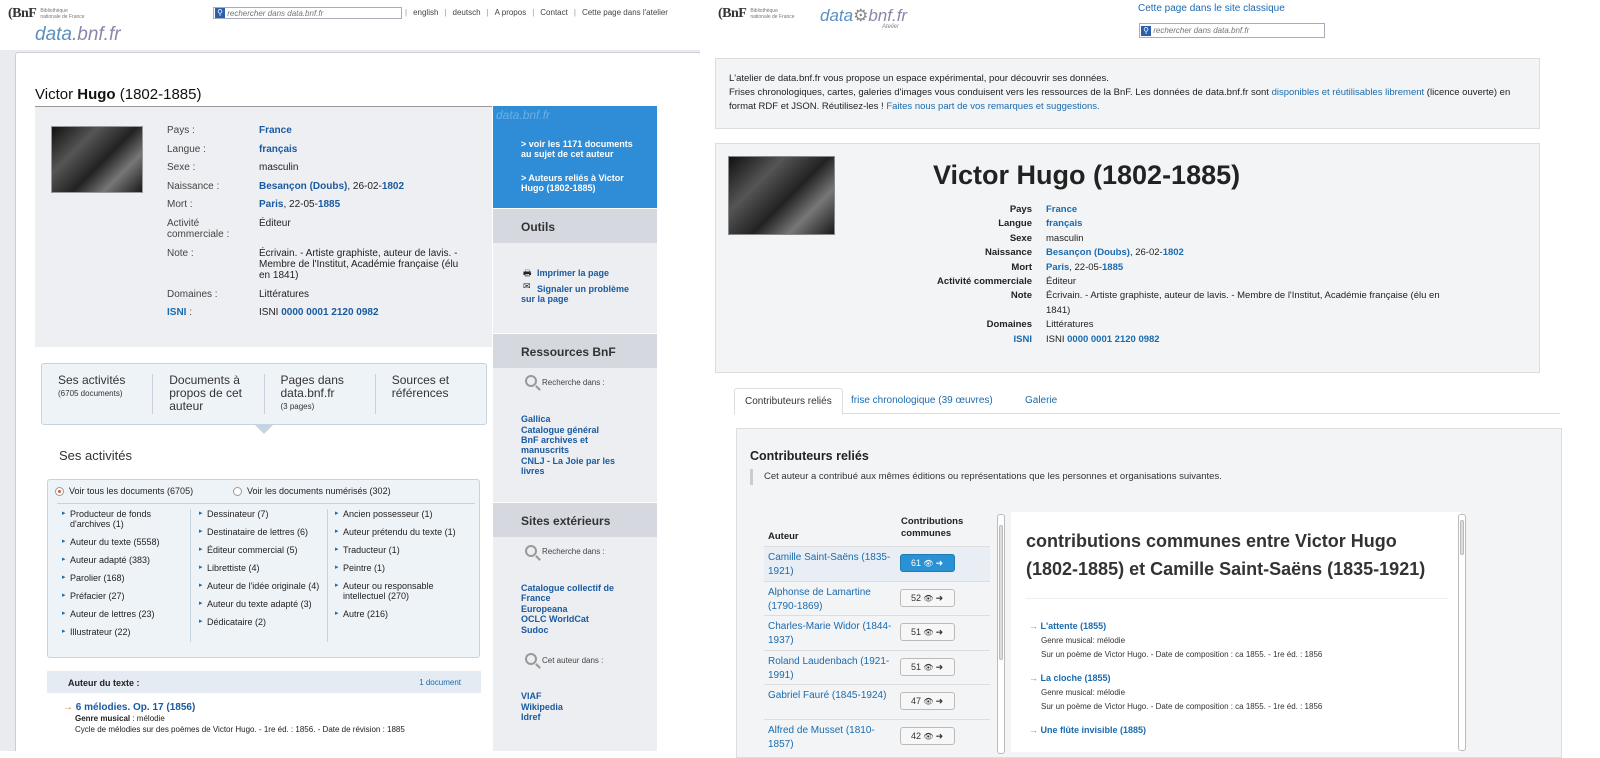  Describe the element at coordinates (922, 401) in the screenshot. I see `tab-timeline: frise chronologique (39 œuvres)` at that location.